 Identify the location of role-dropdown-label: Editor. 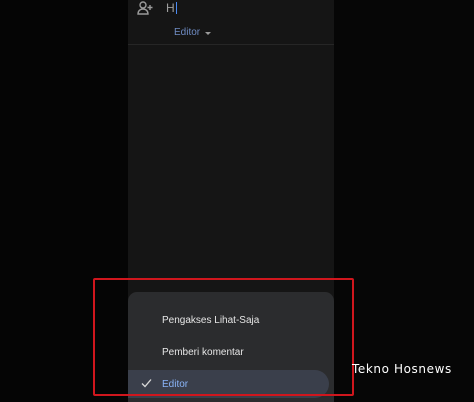
(187, 32).